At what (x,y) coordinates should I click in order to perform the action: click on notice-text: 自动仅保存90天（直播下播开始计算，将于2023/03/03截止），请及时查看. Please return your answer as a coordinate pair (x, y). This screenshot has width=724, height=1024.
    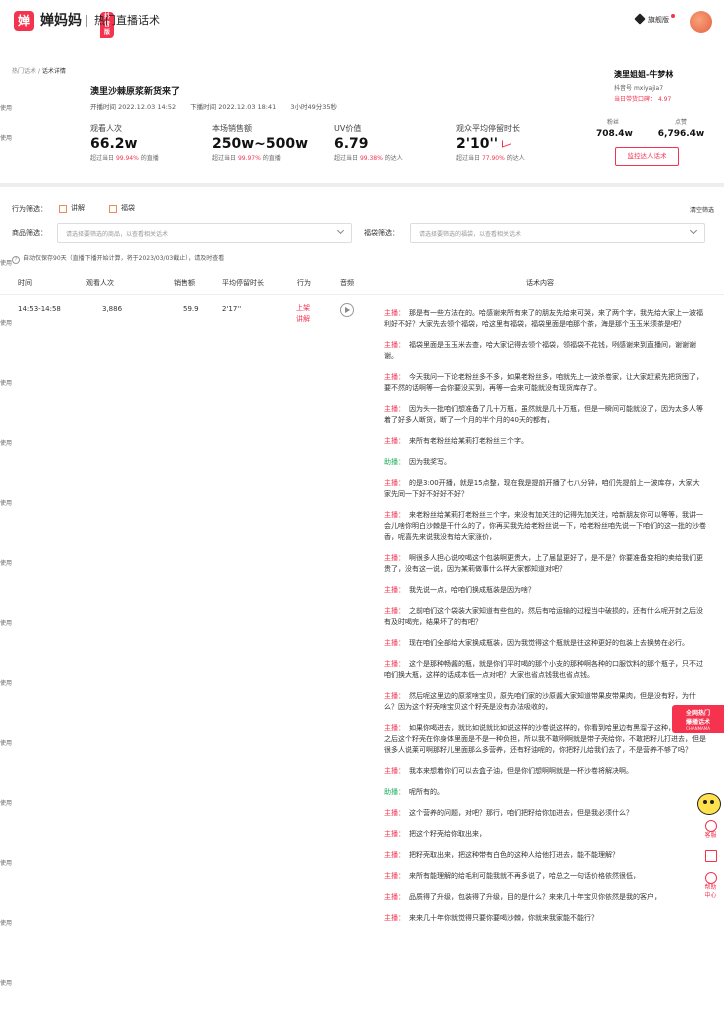
    Looking at the image, I should click on (124, 258).